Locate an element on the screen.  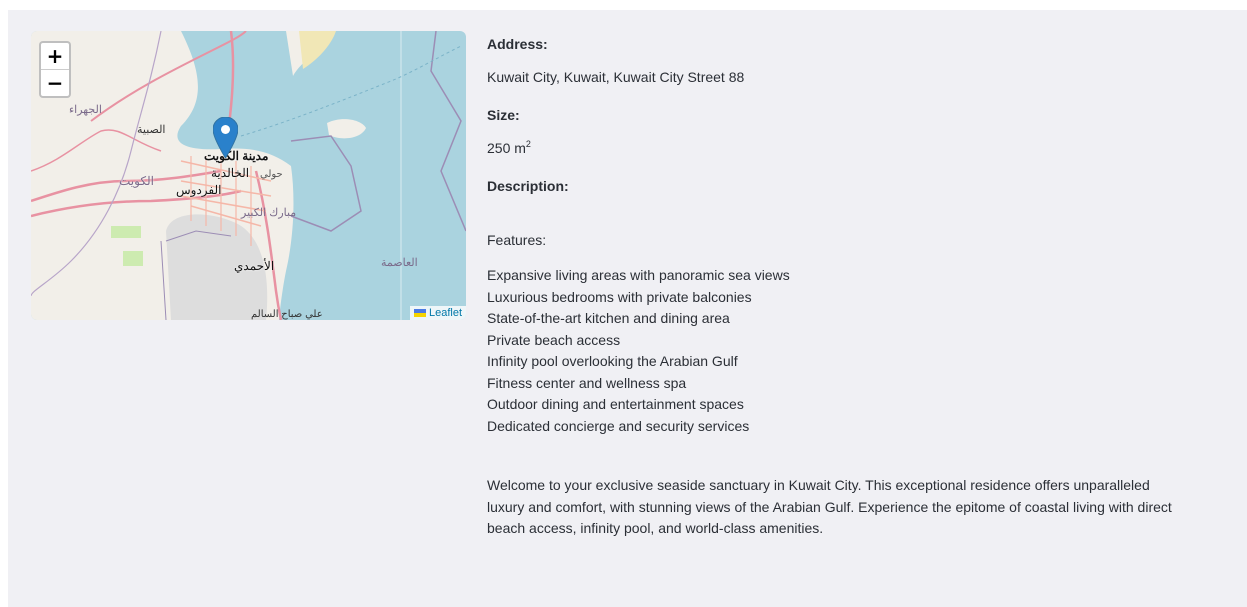
location-marker-icon is located at coordinates (225, 137).